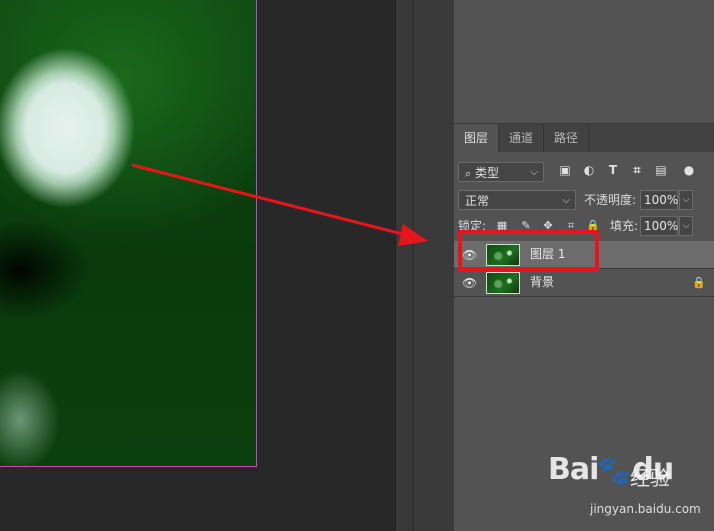 This screenshot has width=714, height=531. I want to click on baidu-watermark-sub: 经验, so click(650, 478).